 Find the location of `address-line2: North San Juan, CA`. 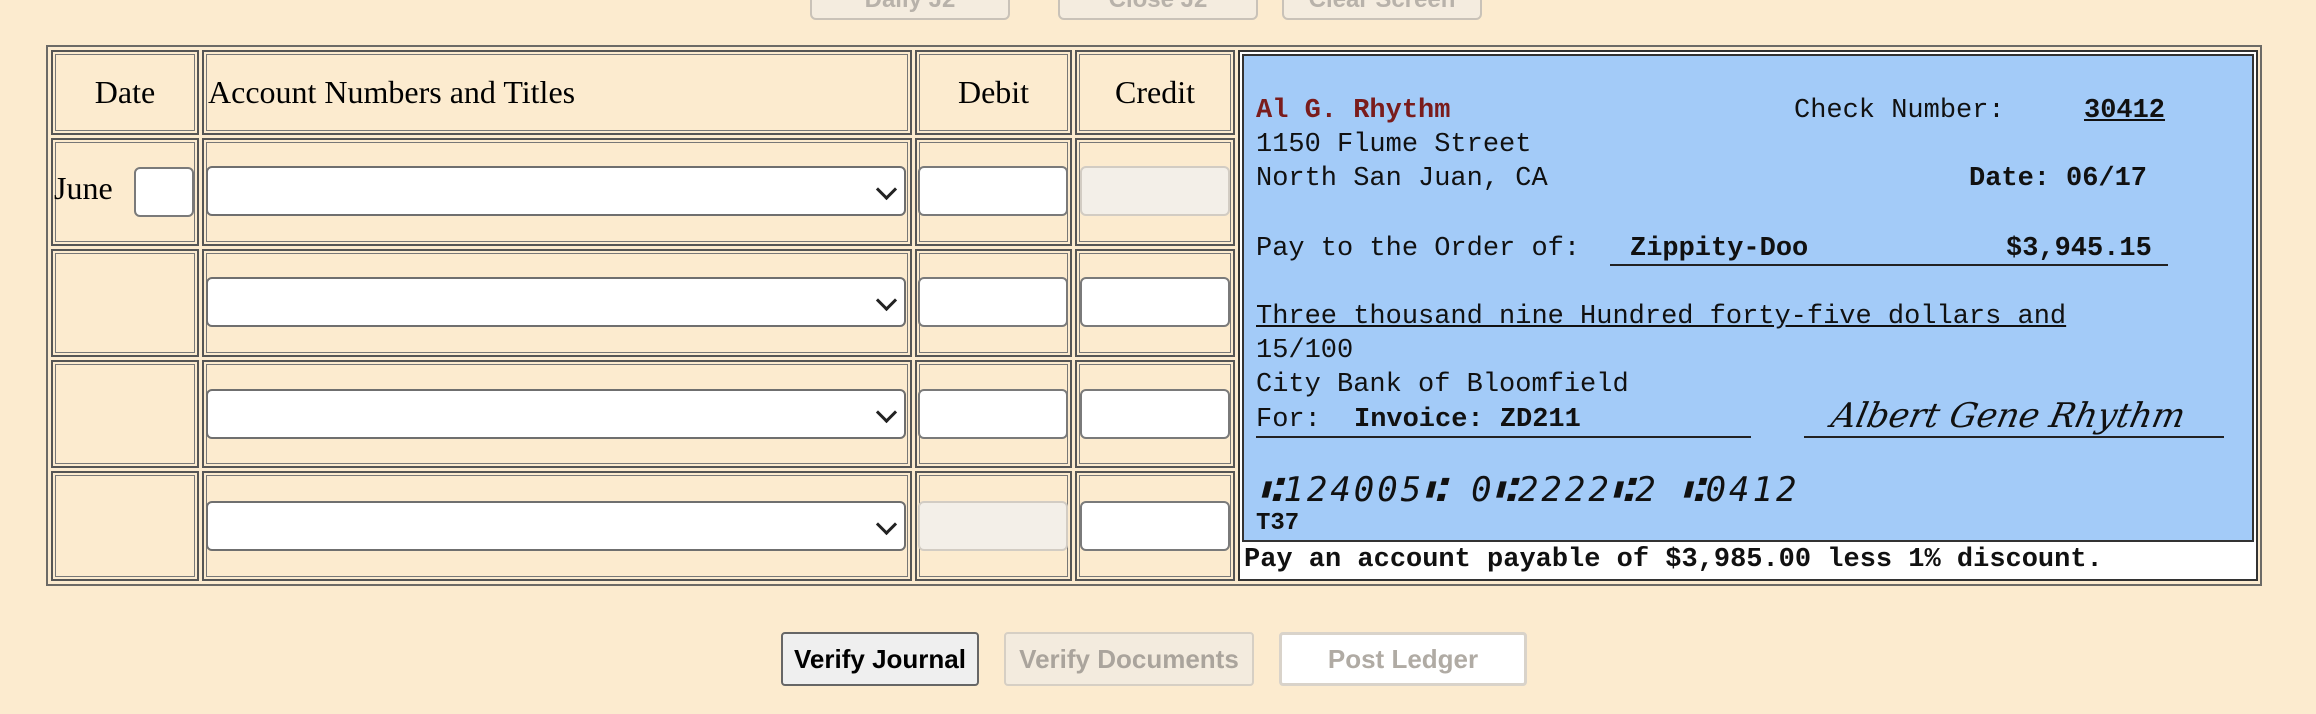

address-line2: North San Juan, CA is located at coordinates (1402, 179).